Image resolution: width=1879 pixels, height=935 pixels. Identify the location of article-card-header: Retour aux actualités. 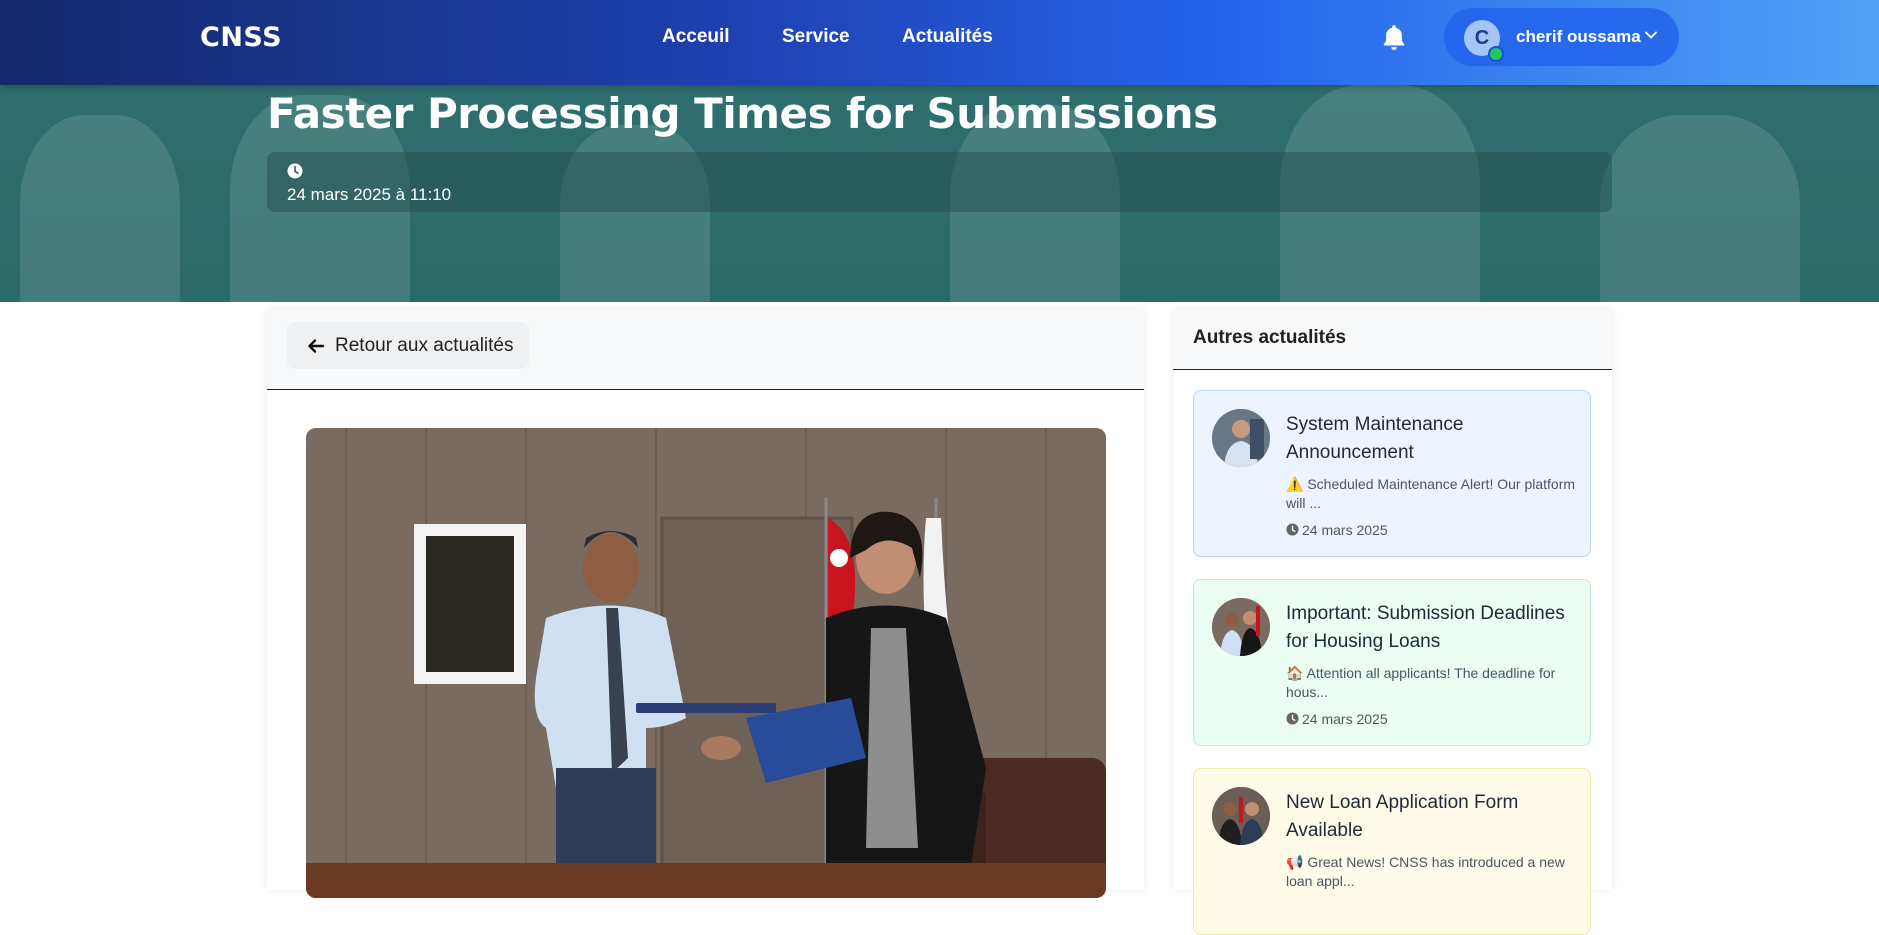
(705, 350).